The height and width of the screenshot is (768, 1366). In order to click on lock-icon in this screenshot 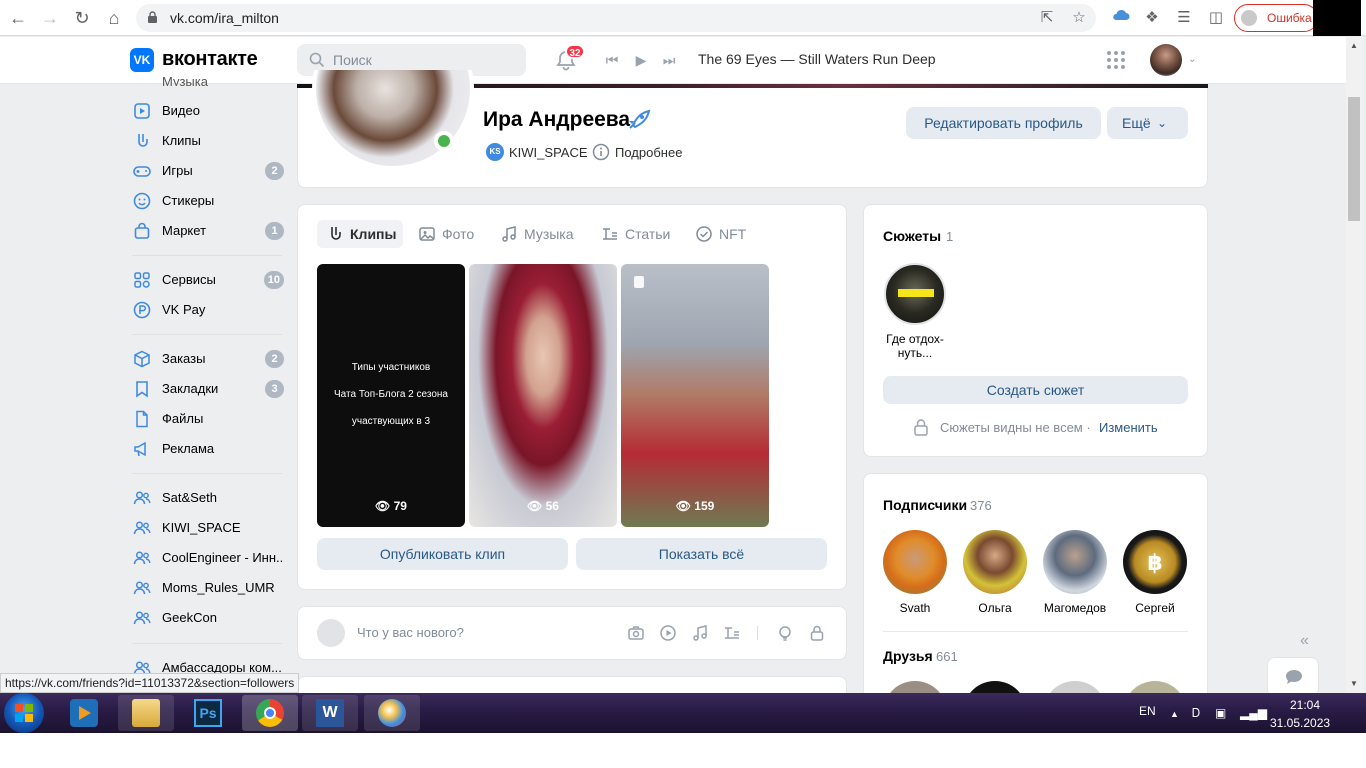, I will do `click(817, 633)`.